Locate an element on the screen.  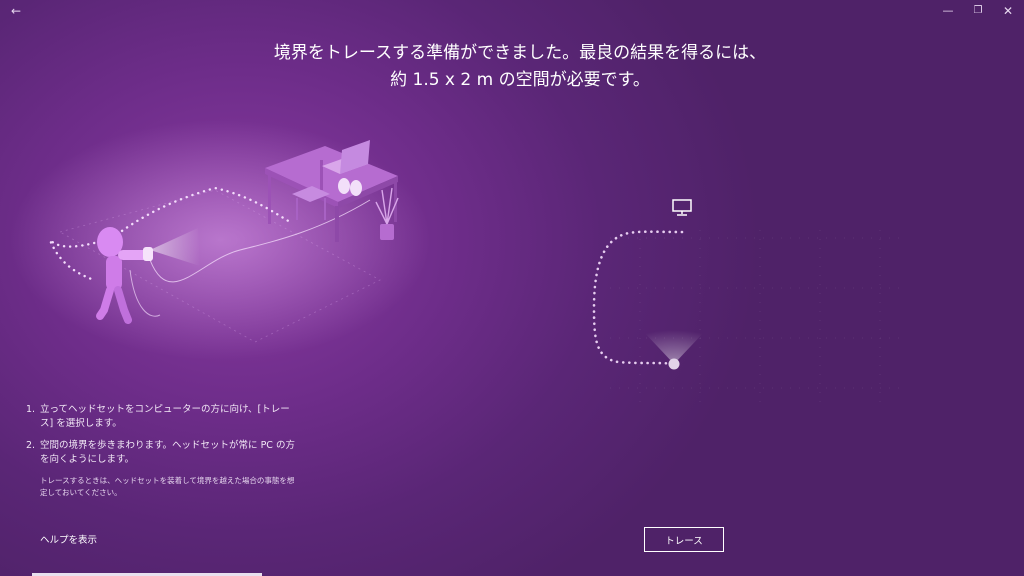
boundary-trace-diagram is located at coordinates (746, 304).